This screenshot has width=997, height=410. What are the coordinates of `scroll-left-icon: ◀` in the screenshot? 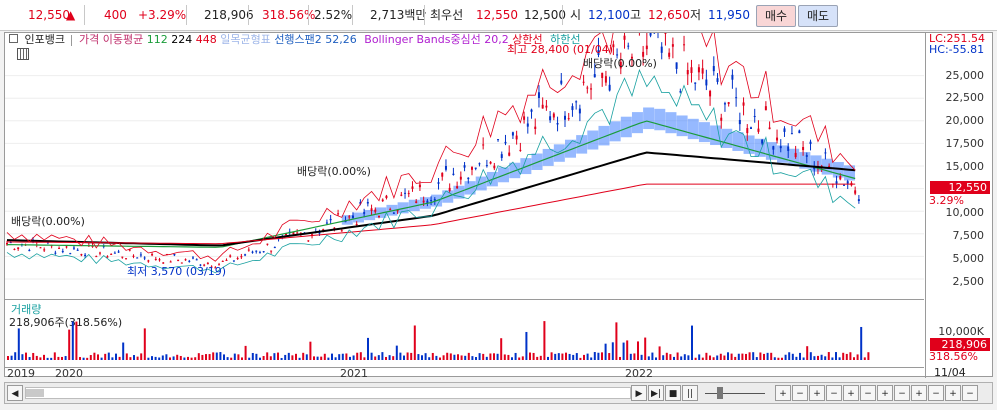 It's located at (15, 393).